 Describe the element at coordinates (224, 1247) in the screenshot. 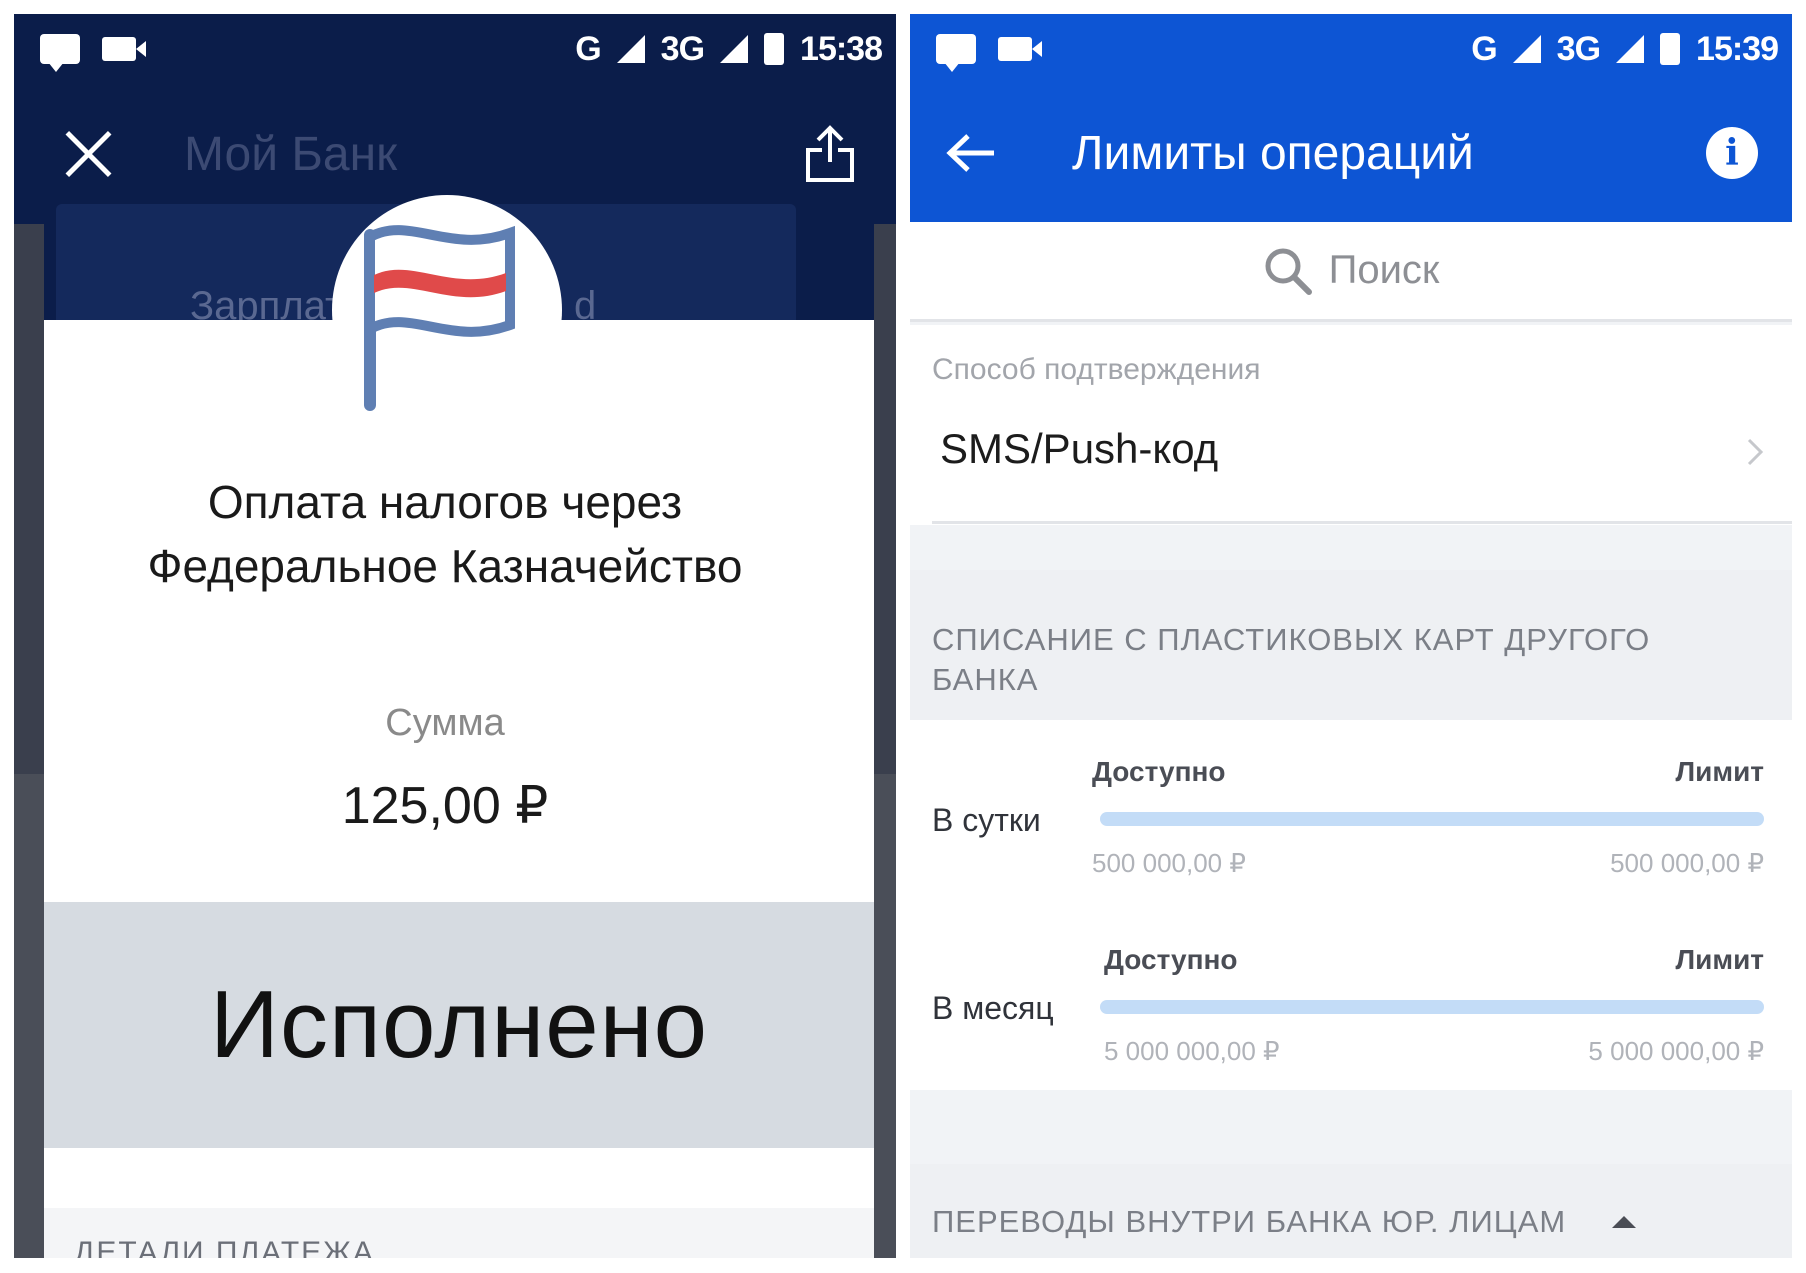

I see `details-label: ДЕТАЛИ ПЛАТЕЖА` at that location.